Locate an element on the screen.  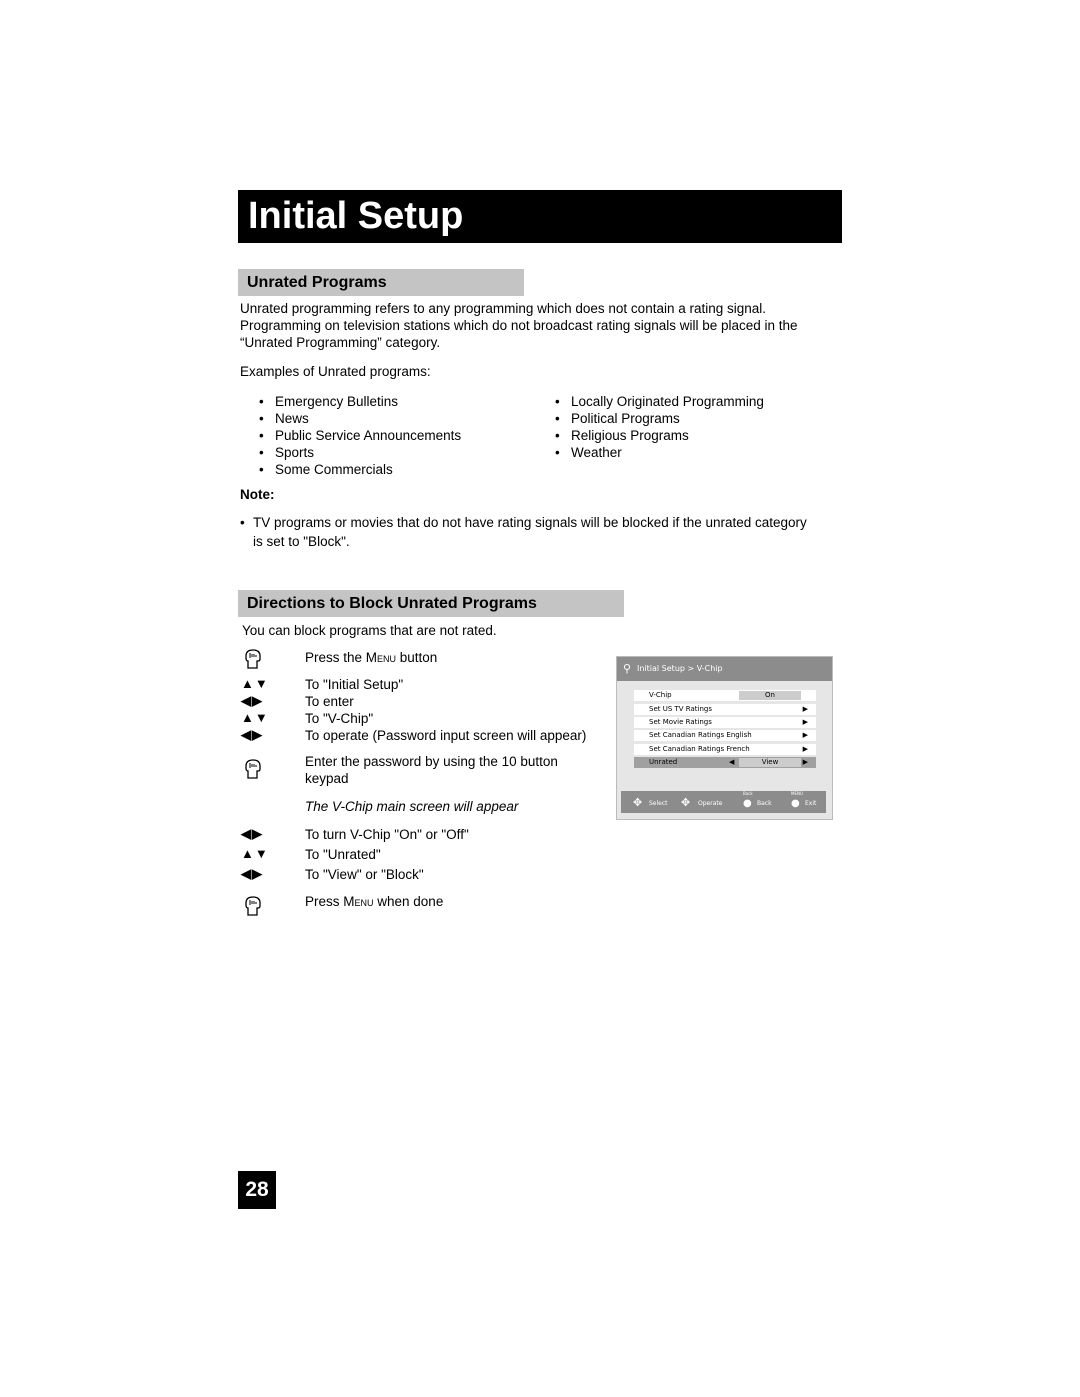
note-label: Note: is located at coordinates (257, 494).